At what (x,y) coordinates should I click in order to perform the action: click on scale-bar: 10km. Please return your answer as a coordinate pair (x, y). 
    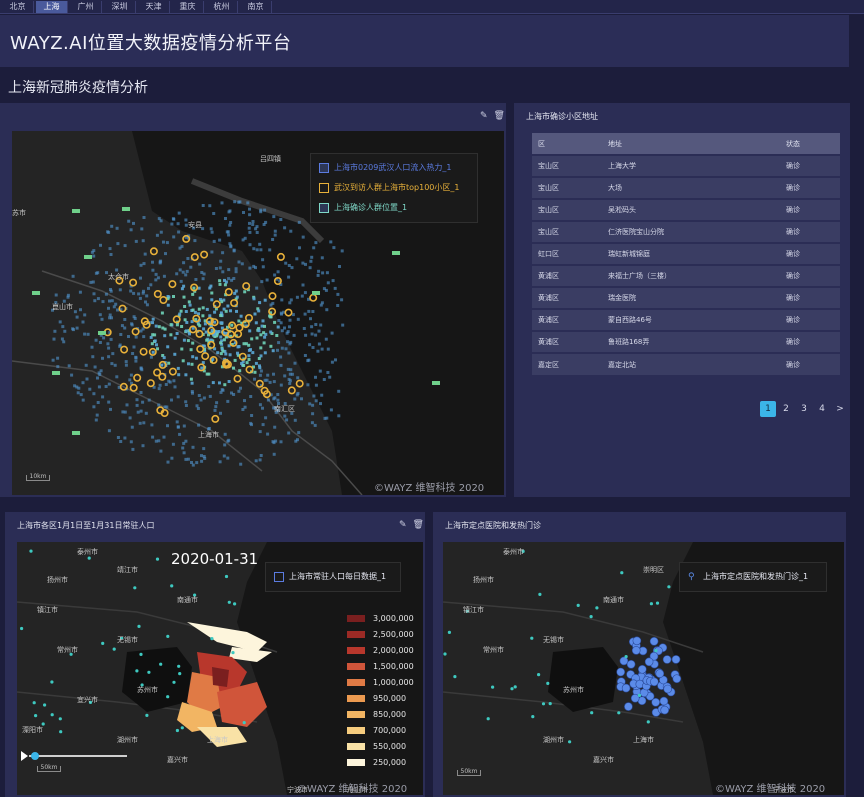
    Looking at the image, I should click on (38, 477).